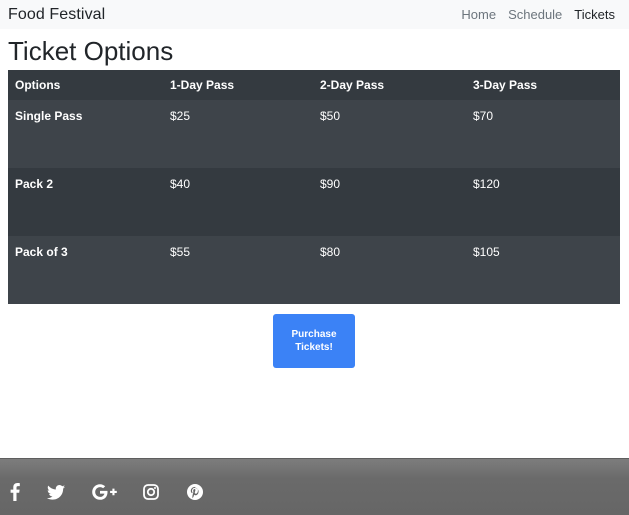  Describe the element at coordinates (594, 14) in the screenshot. I see `nav-tickets-link: Tickets` at that location.